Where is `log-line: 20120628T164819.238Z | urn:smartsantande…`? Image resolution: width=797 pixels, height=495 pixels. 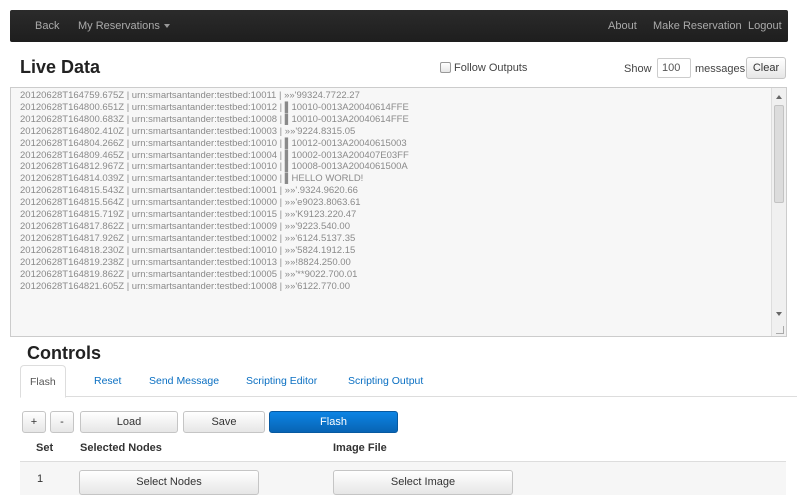
log-line: 20120628T164819.238Z | urn:smartsantande… is located at coordinates (185, 262).